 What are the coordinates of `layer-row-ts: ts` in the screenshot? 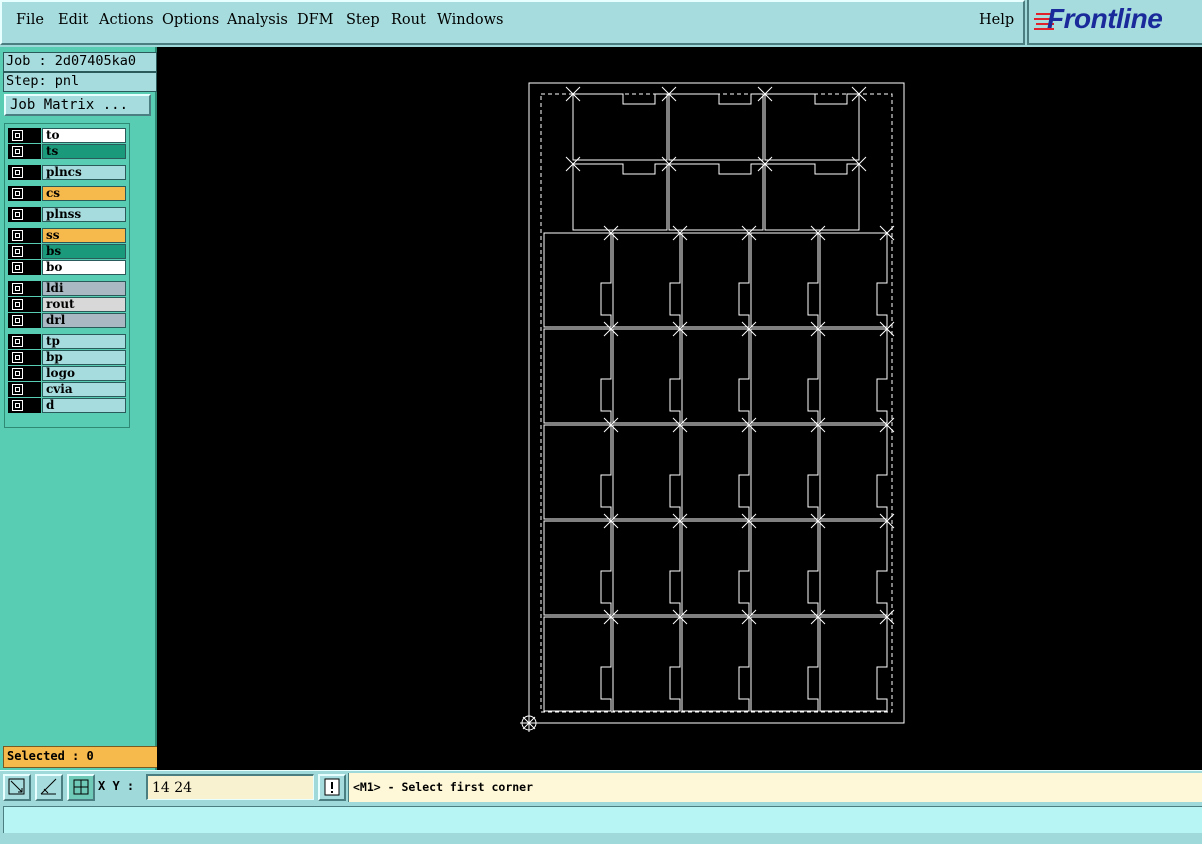 It's located at (67, 151).